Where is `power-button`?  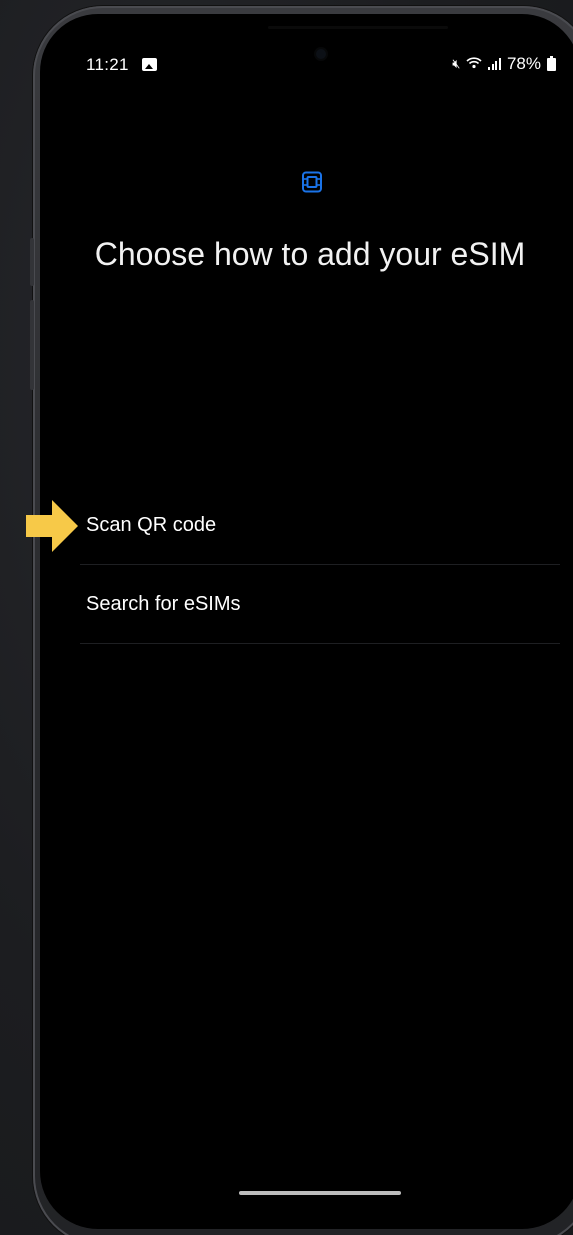
power-button is located at coordinates (32, 345).